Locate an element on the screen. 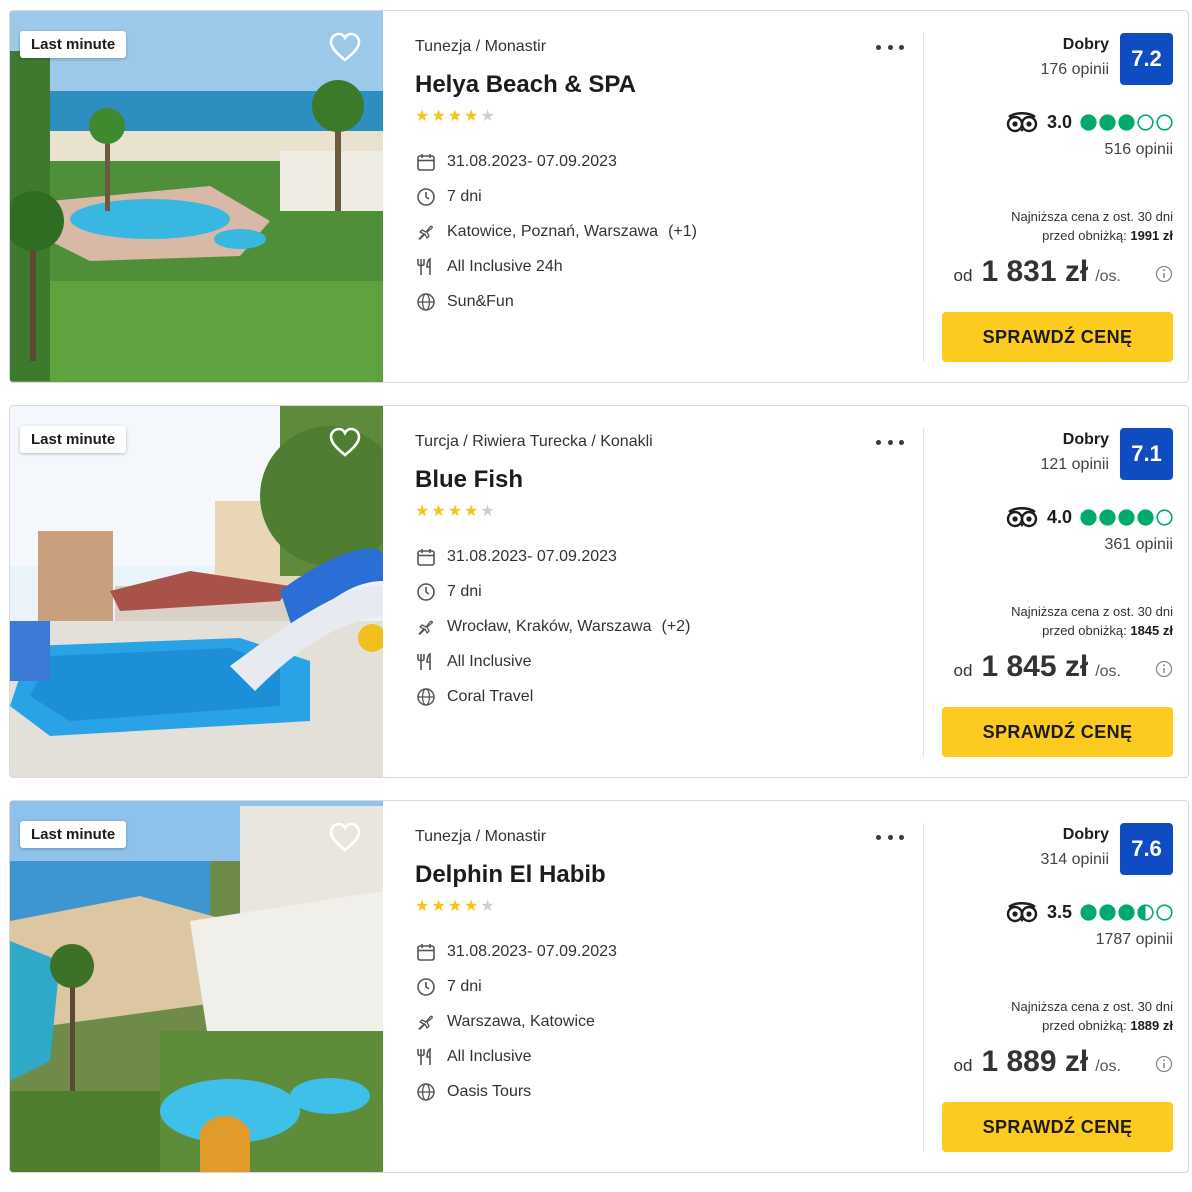 This screenshot has width=1192, height=1192. last-minute-badge: Last minute is located at coordinates (73, 44).